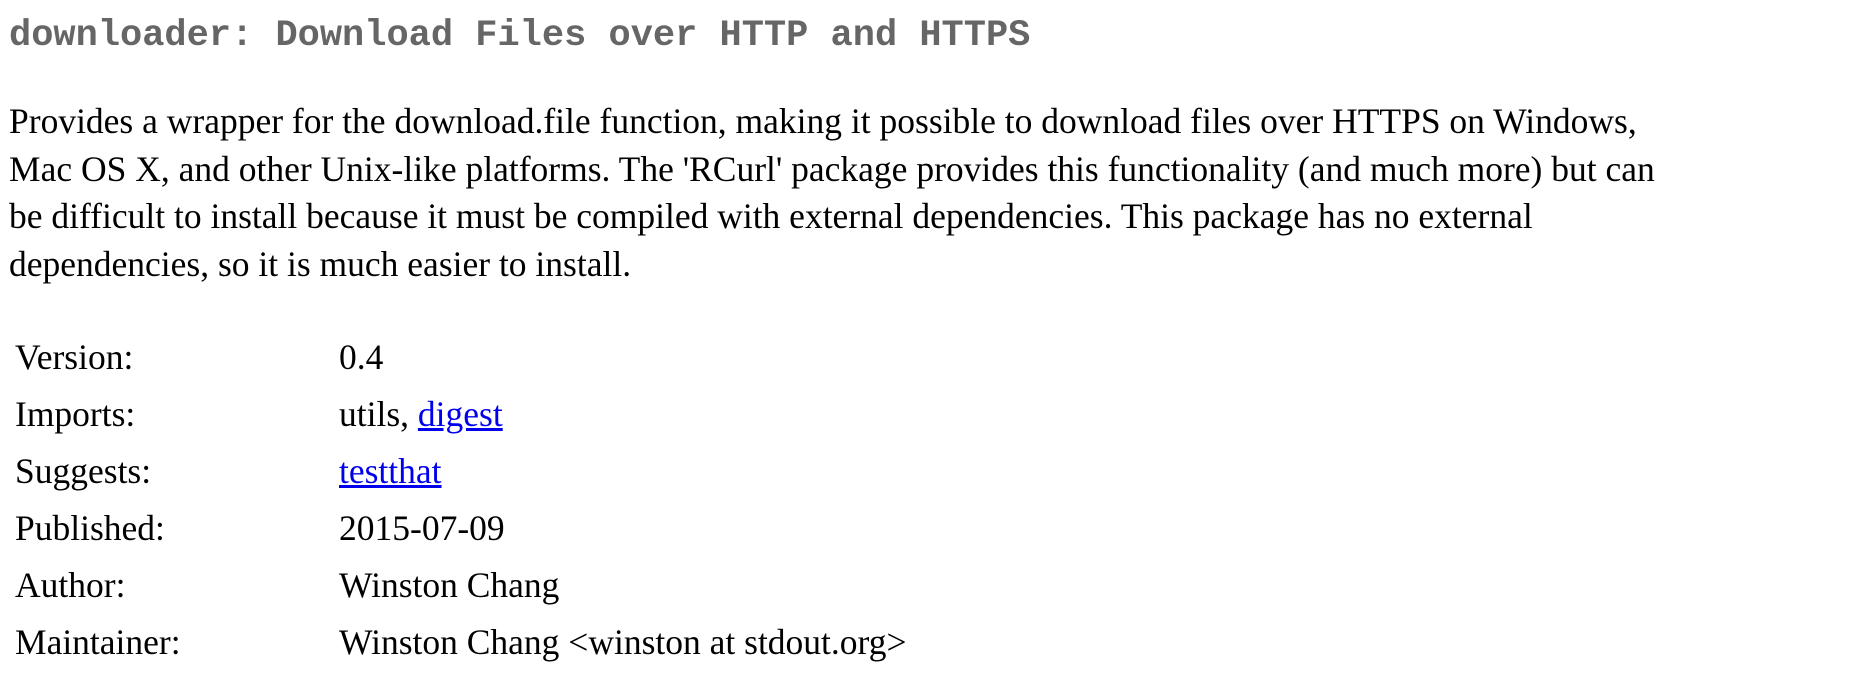 This screenshot has width=1874, height=678. What do you see at coordinates (98, 641) in the screenshot?
I see `maintainer-label: Maintainer:` at bounding box center [98, 641].